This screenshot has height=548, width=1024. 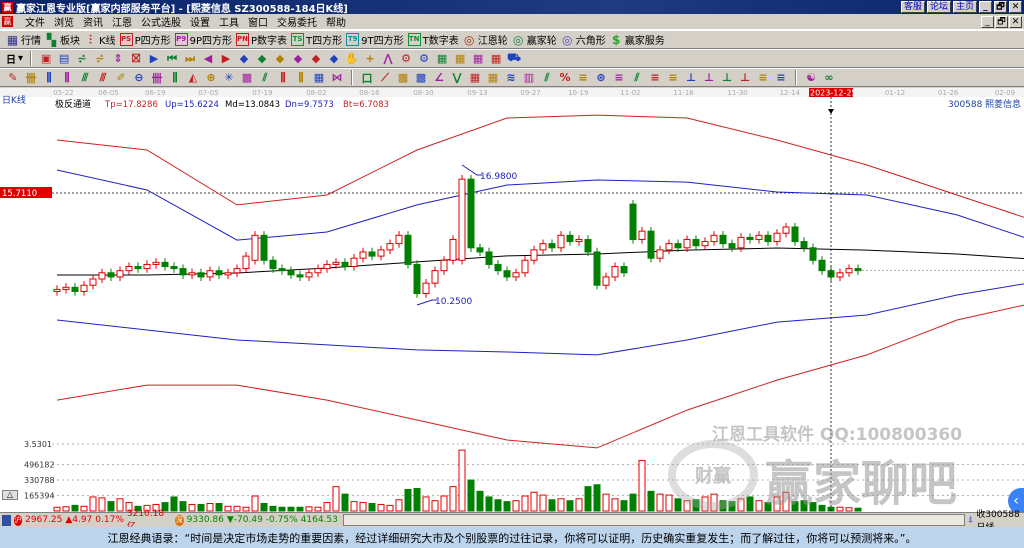 I want to click on customer-service-link: 客服, so click(x=912, y=7).